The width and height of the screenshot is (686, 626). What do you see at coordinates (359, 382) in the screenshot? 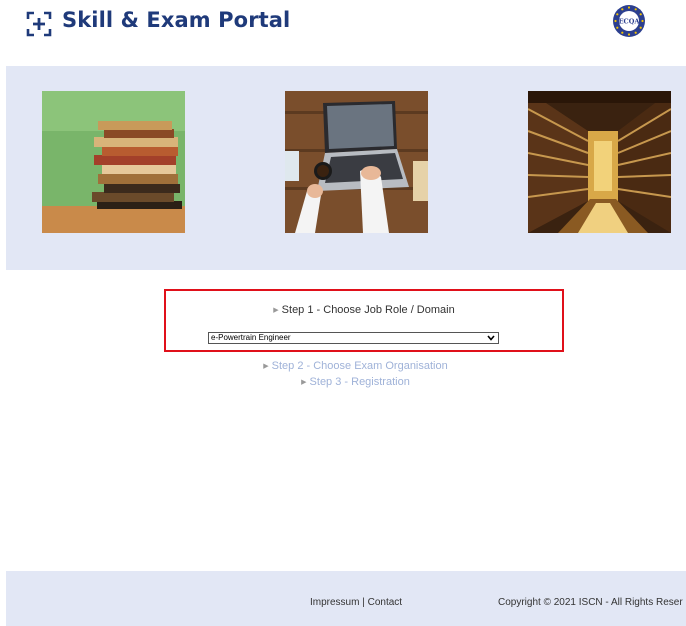
I see `step3-label: Step 3 - Registration` at bounding box center [359, 382].